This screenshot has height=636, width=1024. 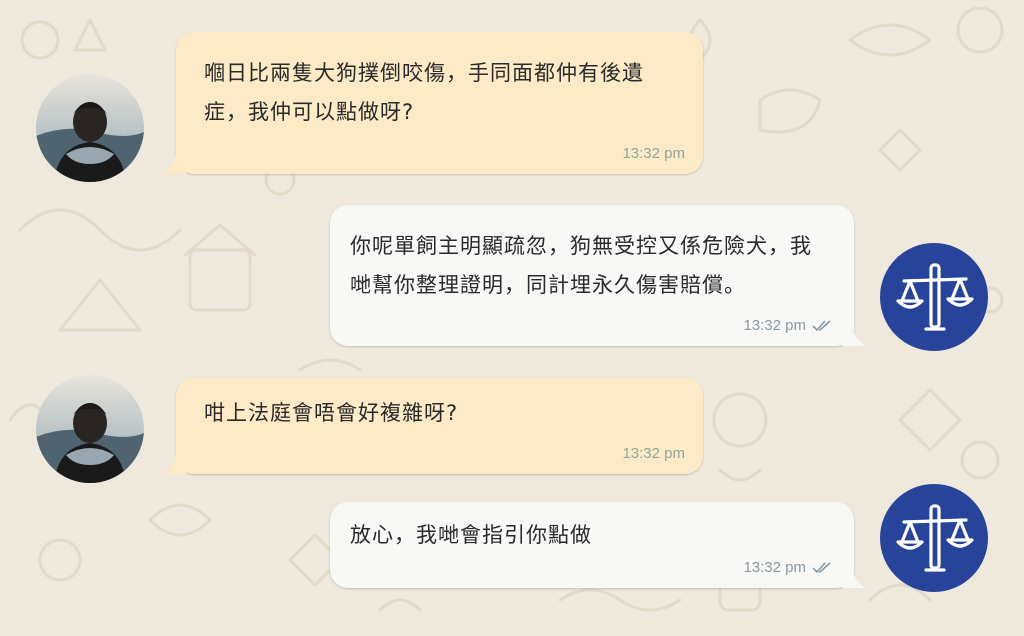 What do you see at coordinates (471, 535) in the screenshot?
I see `message-text: 放心，我哋會指引你點做` at bounding box center [471, 535].